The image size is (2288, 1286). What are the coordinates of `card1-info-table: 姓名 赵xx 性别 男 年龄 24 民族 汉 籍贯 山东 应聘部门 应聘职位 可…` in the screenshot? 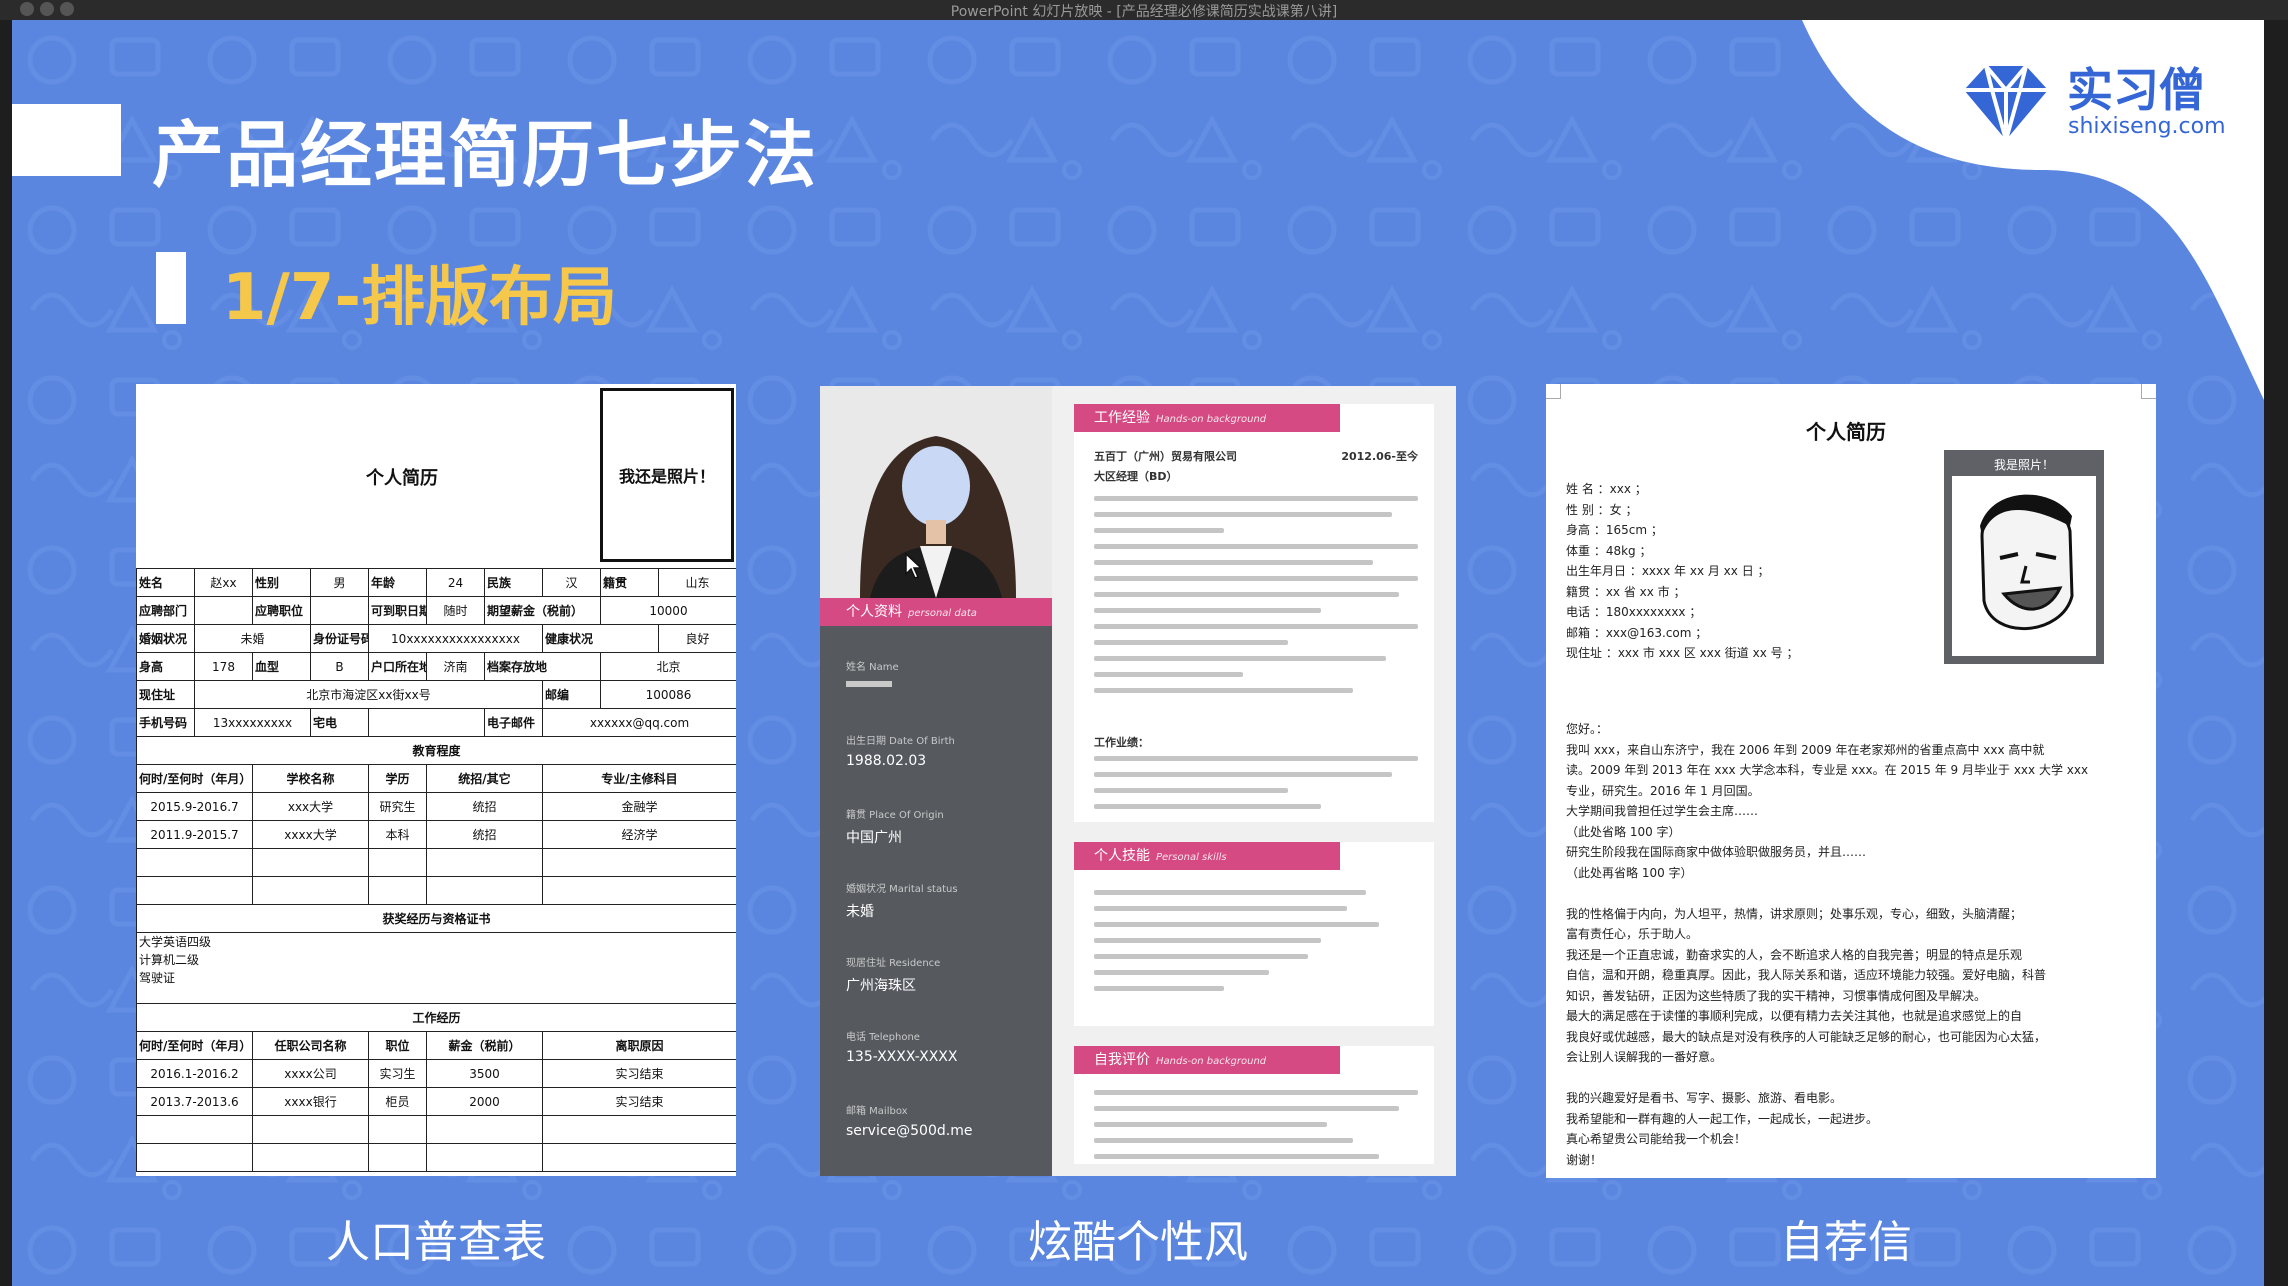 It's located at (436, 870).